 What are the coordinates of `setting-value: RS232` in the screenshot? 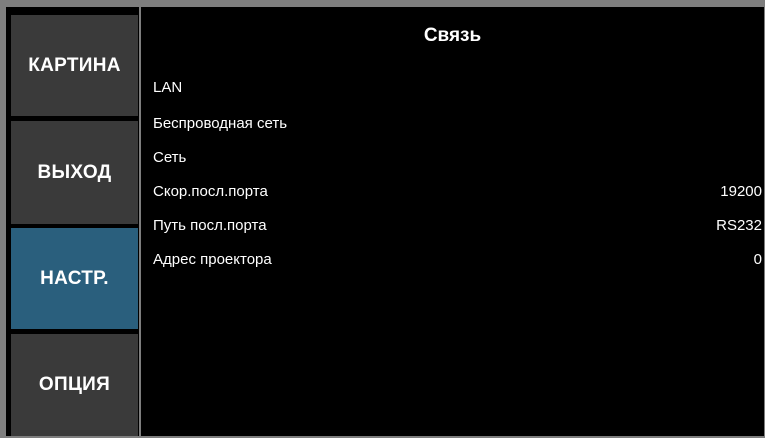 It's located at (739, 225).